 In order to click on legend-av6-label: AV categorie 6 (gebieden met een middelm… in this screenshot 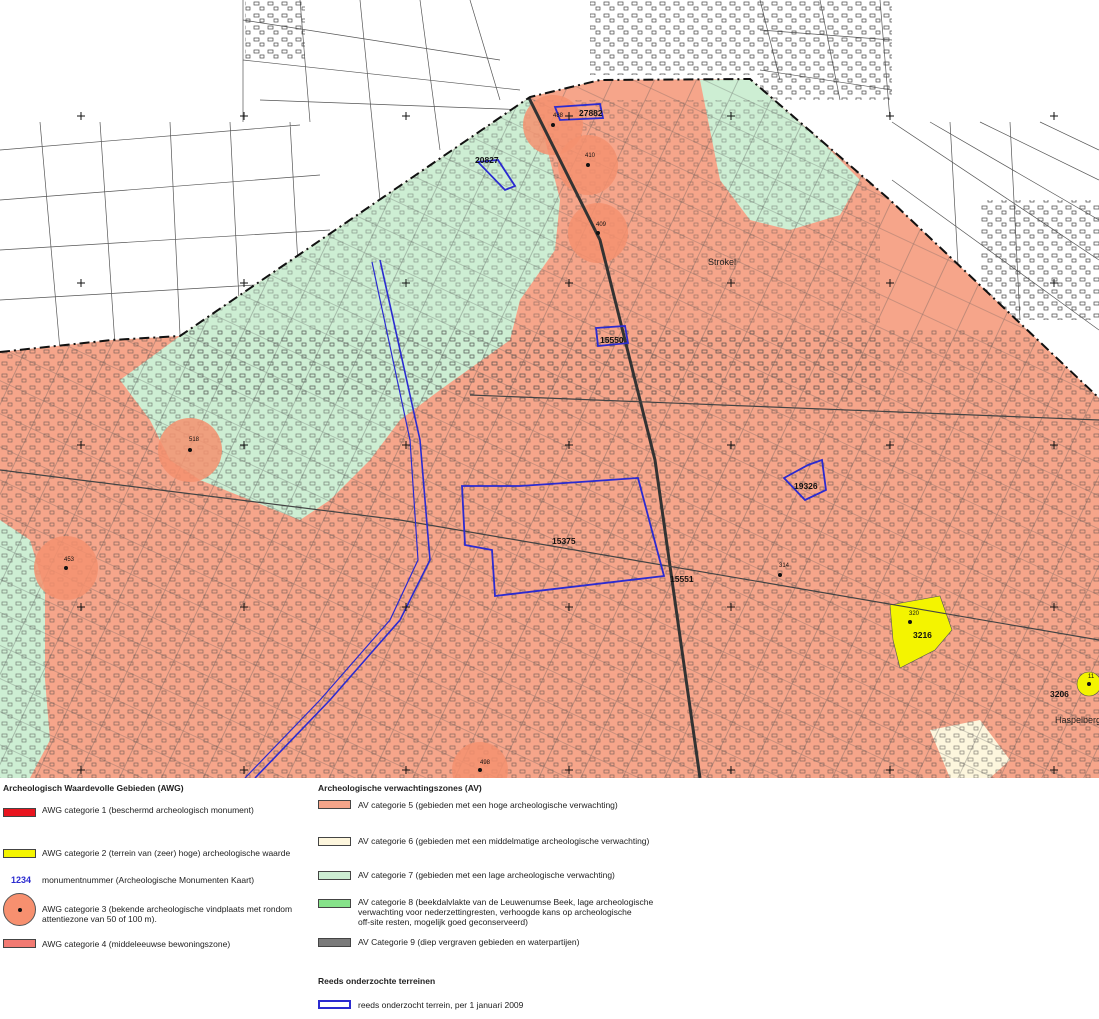, I will do `click(504, 841)`.